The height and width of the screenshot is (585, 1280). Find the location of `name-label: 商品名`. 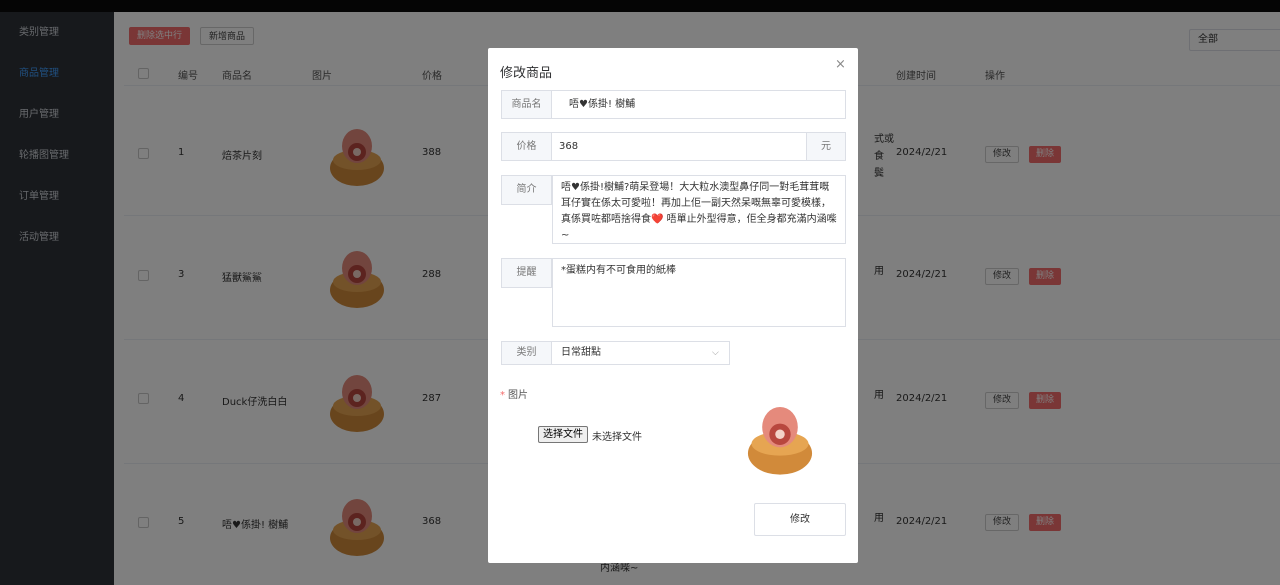

name-label: 商品名 is located at coordinates (526, 104).